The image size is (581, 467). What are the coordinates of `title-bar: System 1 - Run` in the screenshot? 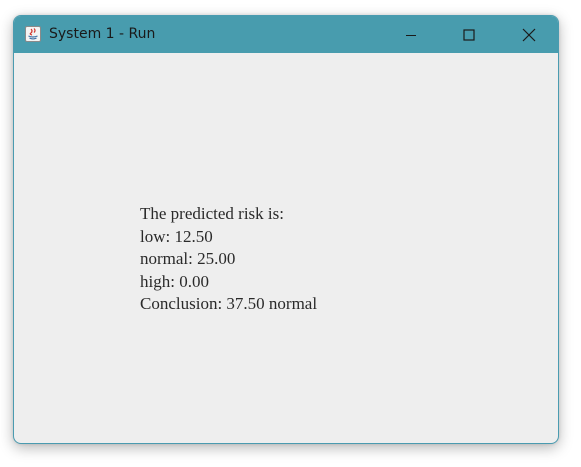 It's located at (286, 34).